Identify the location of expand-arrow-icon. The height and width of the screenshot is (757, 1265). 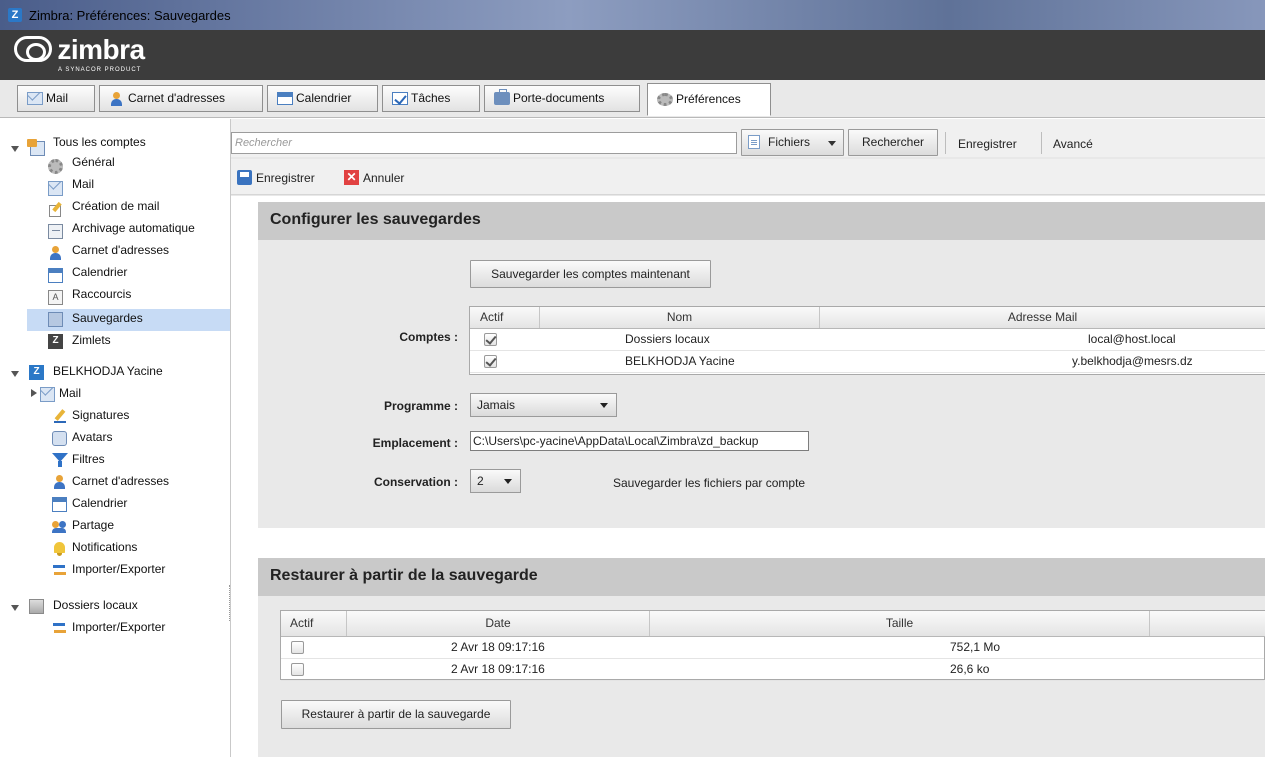
(34, 393).